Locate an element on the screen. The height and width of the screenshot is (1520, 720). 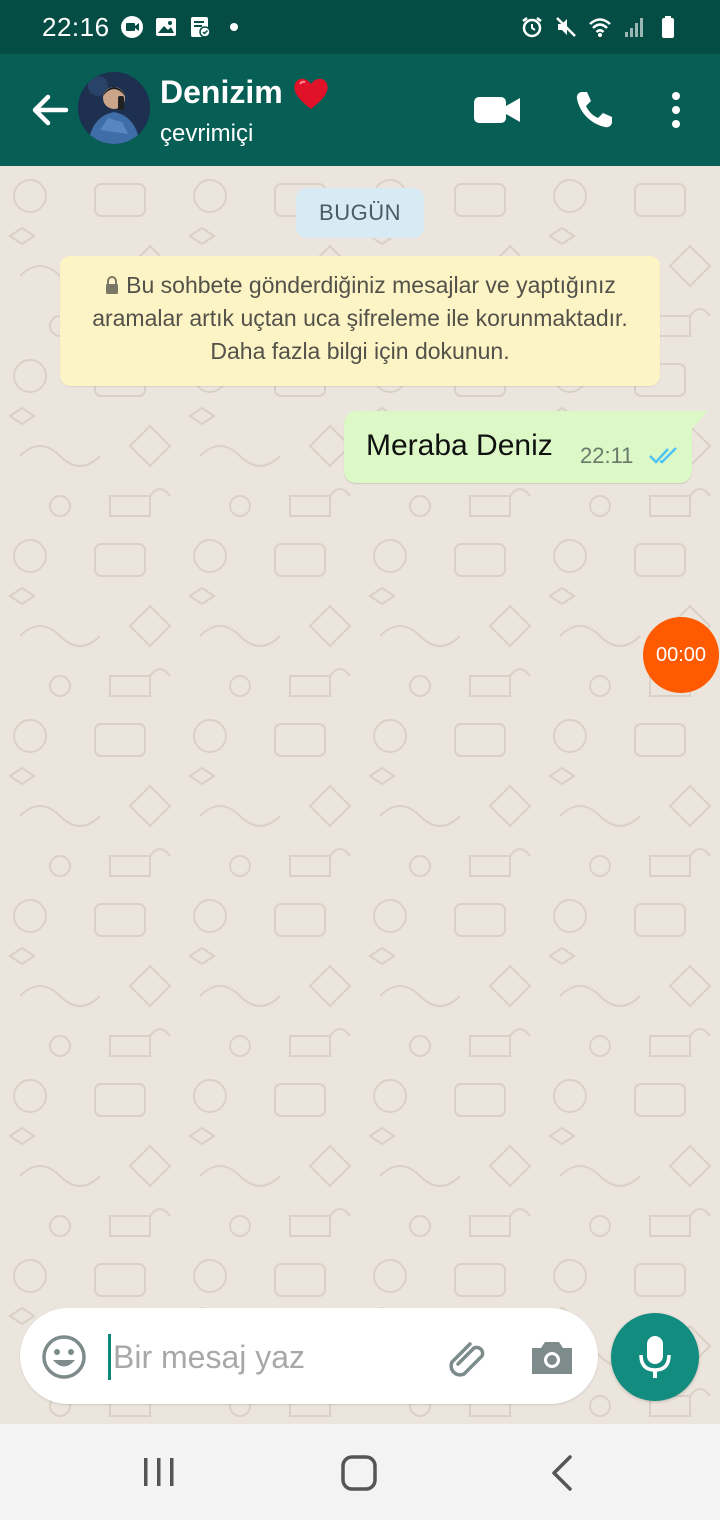
note-icon is located at coordinates (201, 27).